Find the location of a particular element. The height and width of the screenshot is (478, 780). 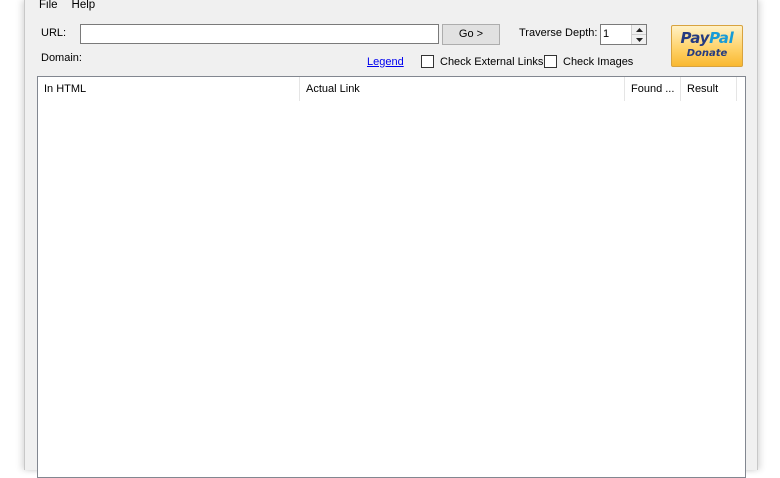

check-external-links: Check External Links is located at coordinates (482, 61).